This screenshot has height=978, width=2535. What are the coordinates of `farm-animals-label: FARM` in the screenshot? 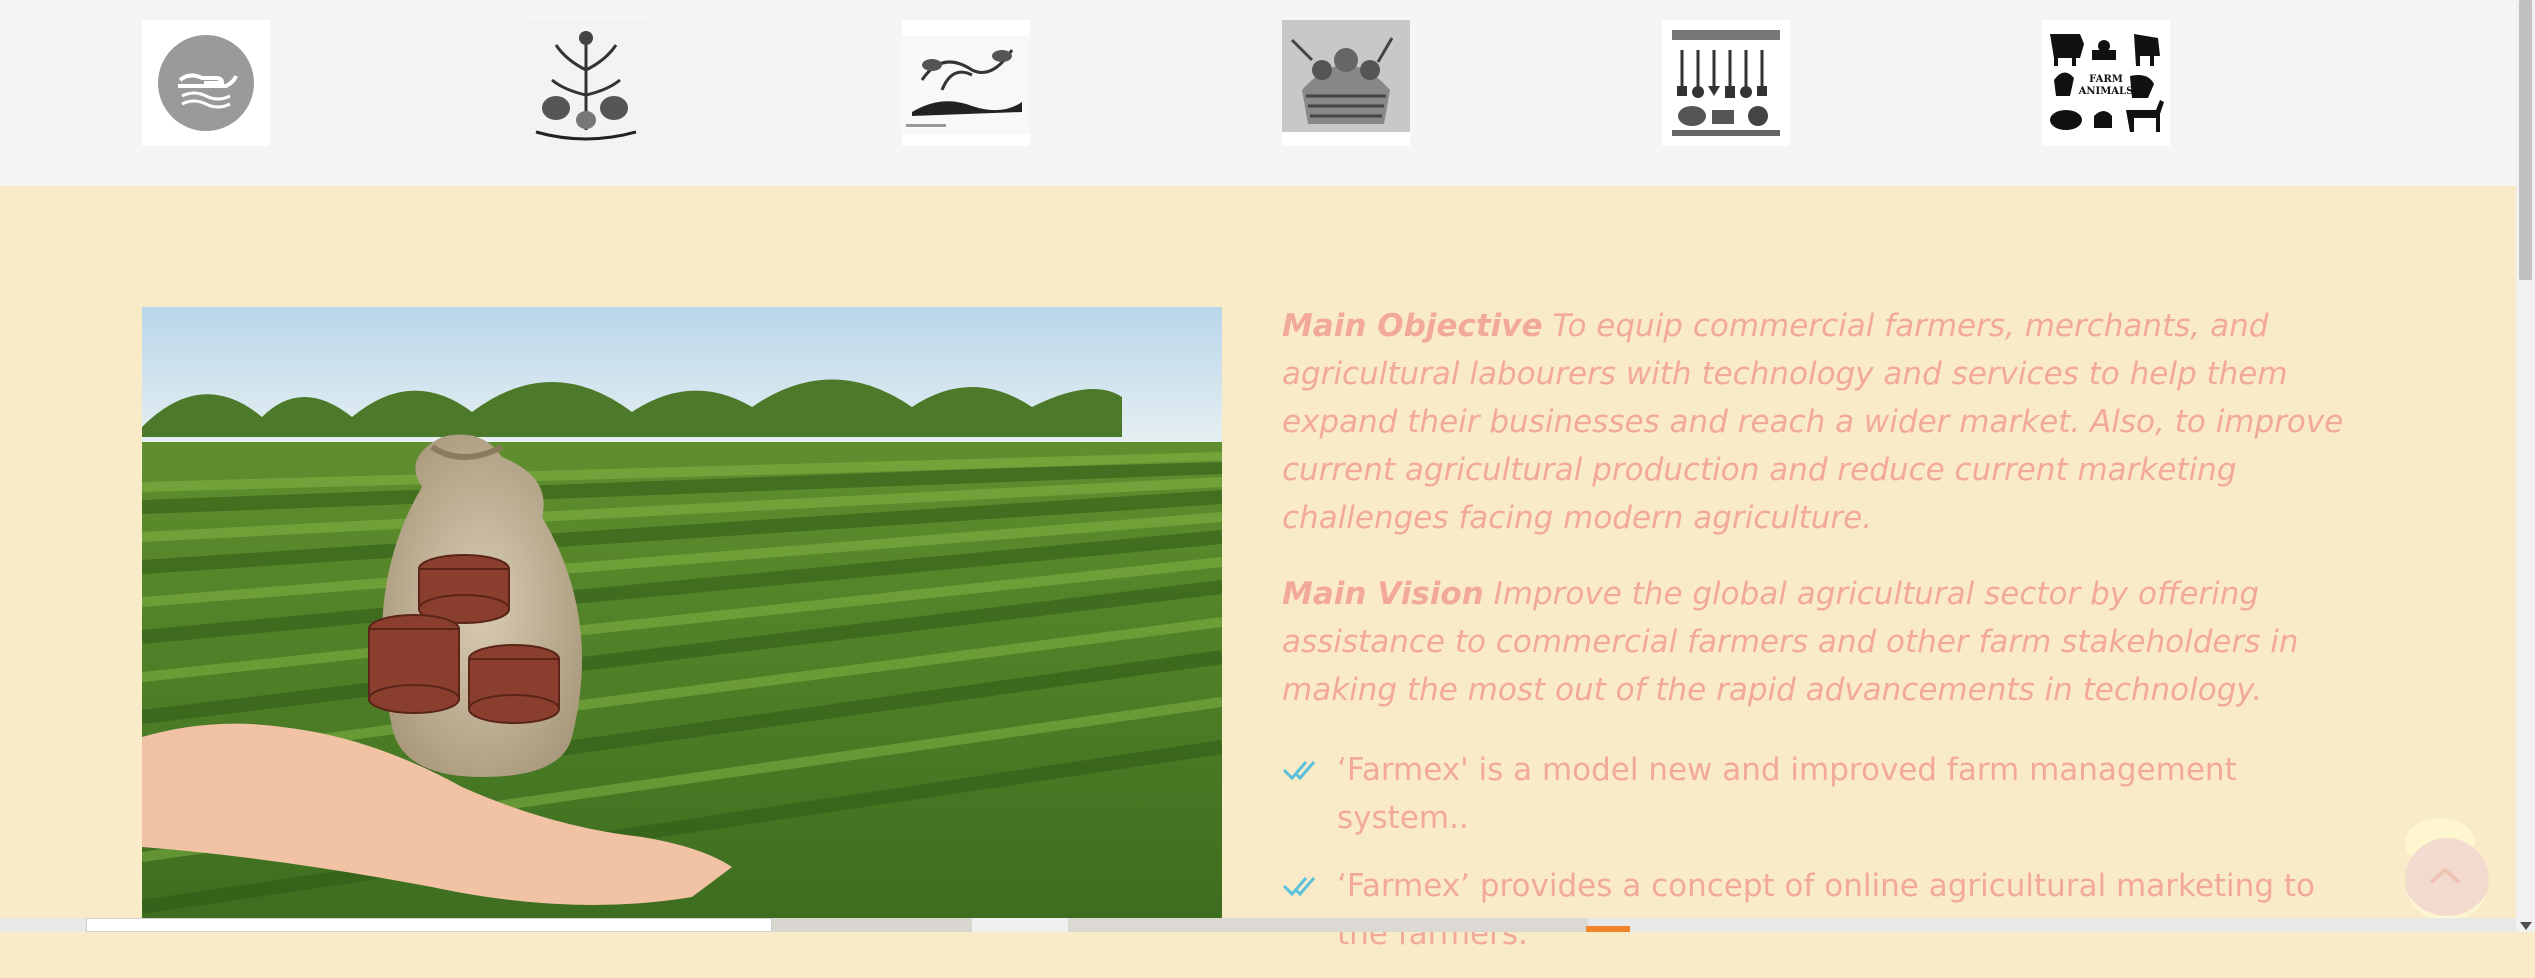 It's located at (2106, 79).